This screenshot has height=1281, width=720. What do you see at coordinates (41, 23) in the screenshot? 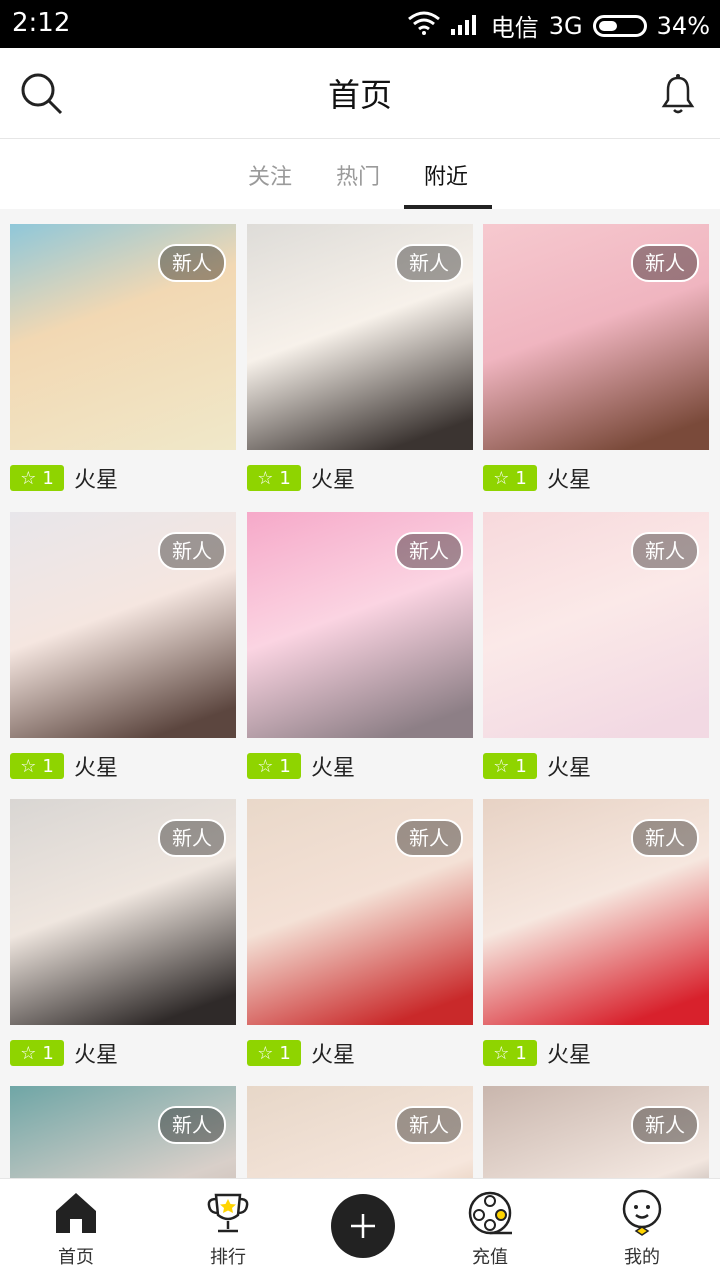
I see `status-time: 2:12` at bounding box center [41, 23].